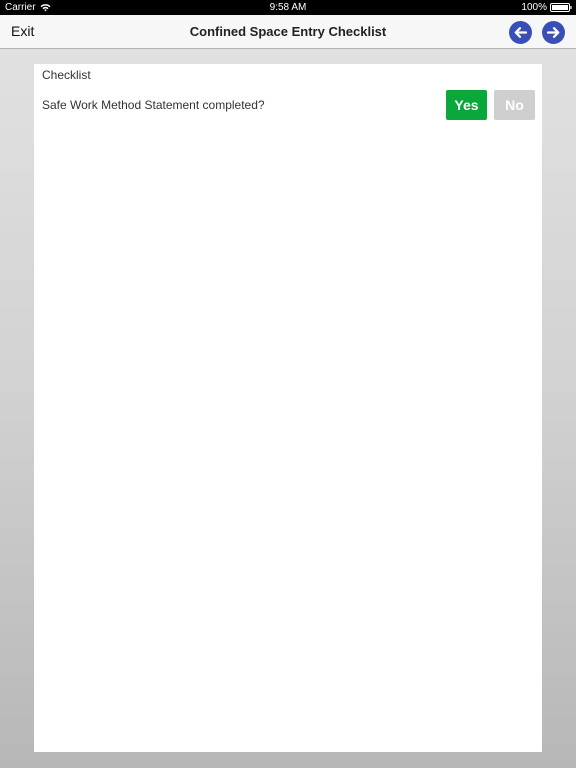 This screenshot has width=576, height=768. I want to click on question-text: Safe Work Method Statement completed?, so click(153, 105).